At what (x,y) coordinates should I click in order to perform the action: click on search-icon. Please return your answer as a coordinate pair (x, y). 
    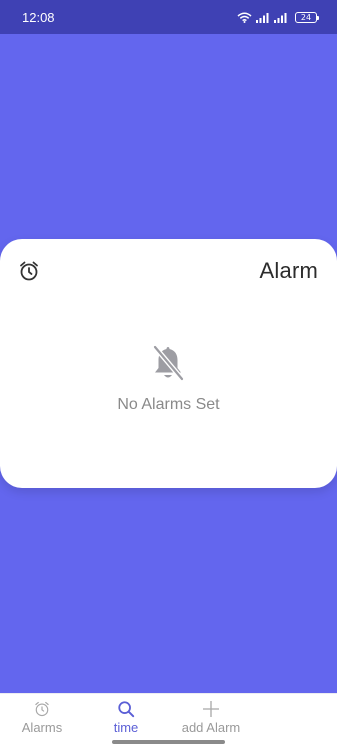
    Looking at the image, I should click on (126, 709).